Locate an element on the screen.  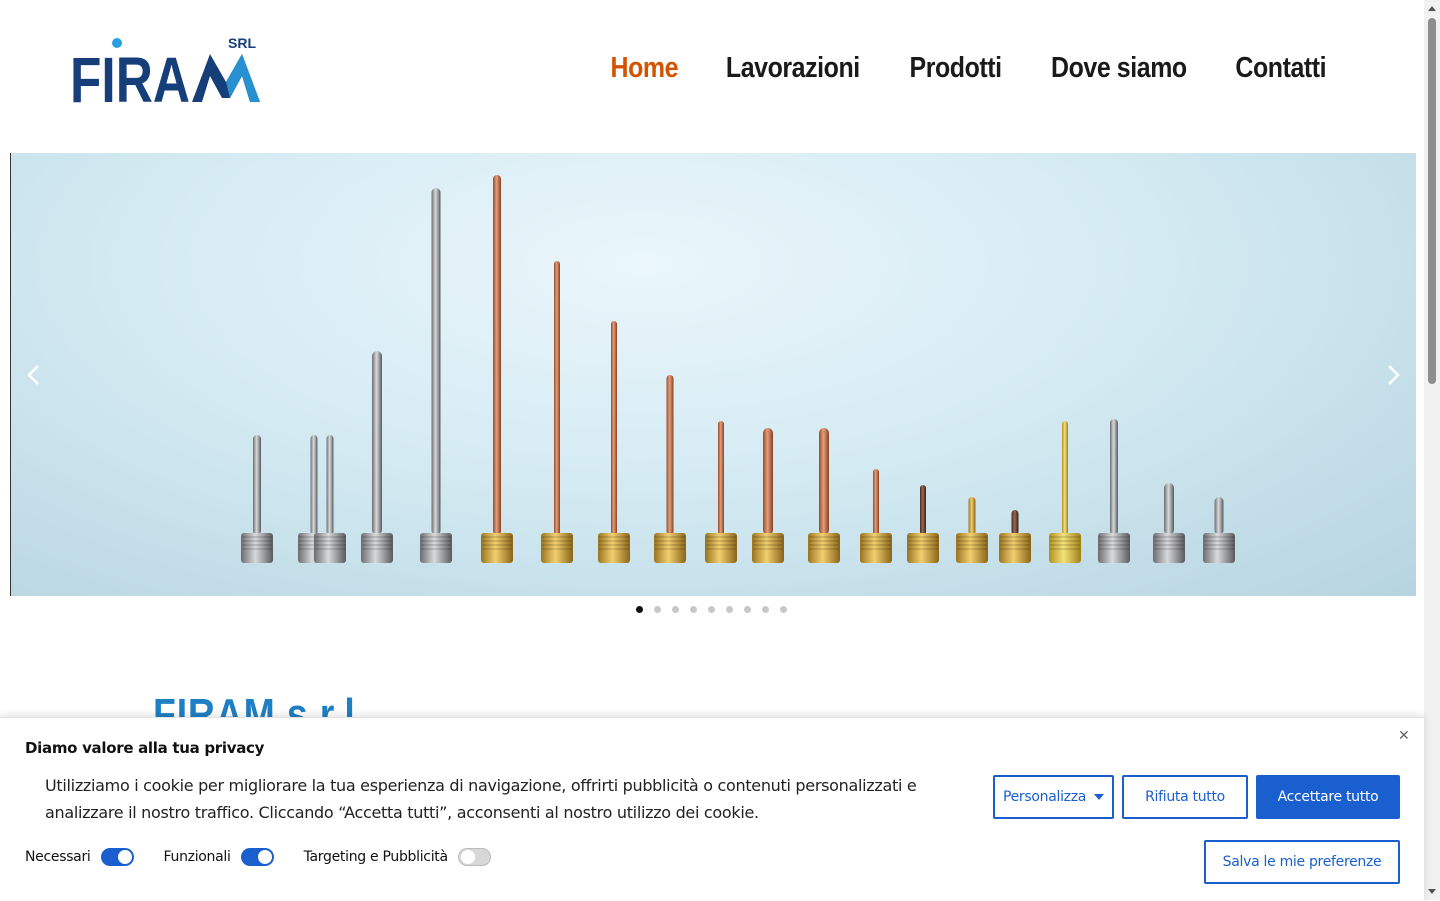
nav-contatti: Contatti is located at coordinates (1281, 68).